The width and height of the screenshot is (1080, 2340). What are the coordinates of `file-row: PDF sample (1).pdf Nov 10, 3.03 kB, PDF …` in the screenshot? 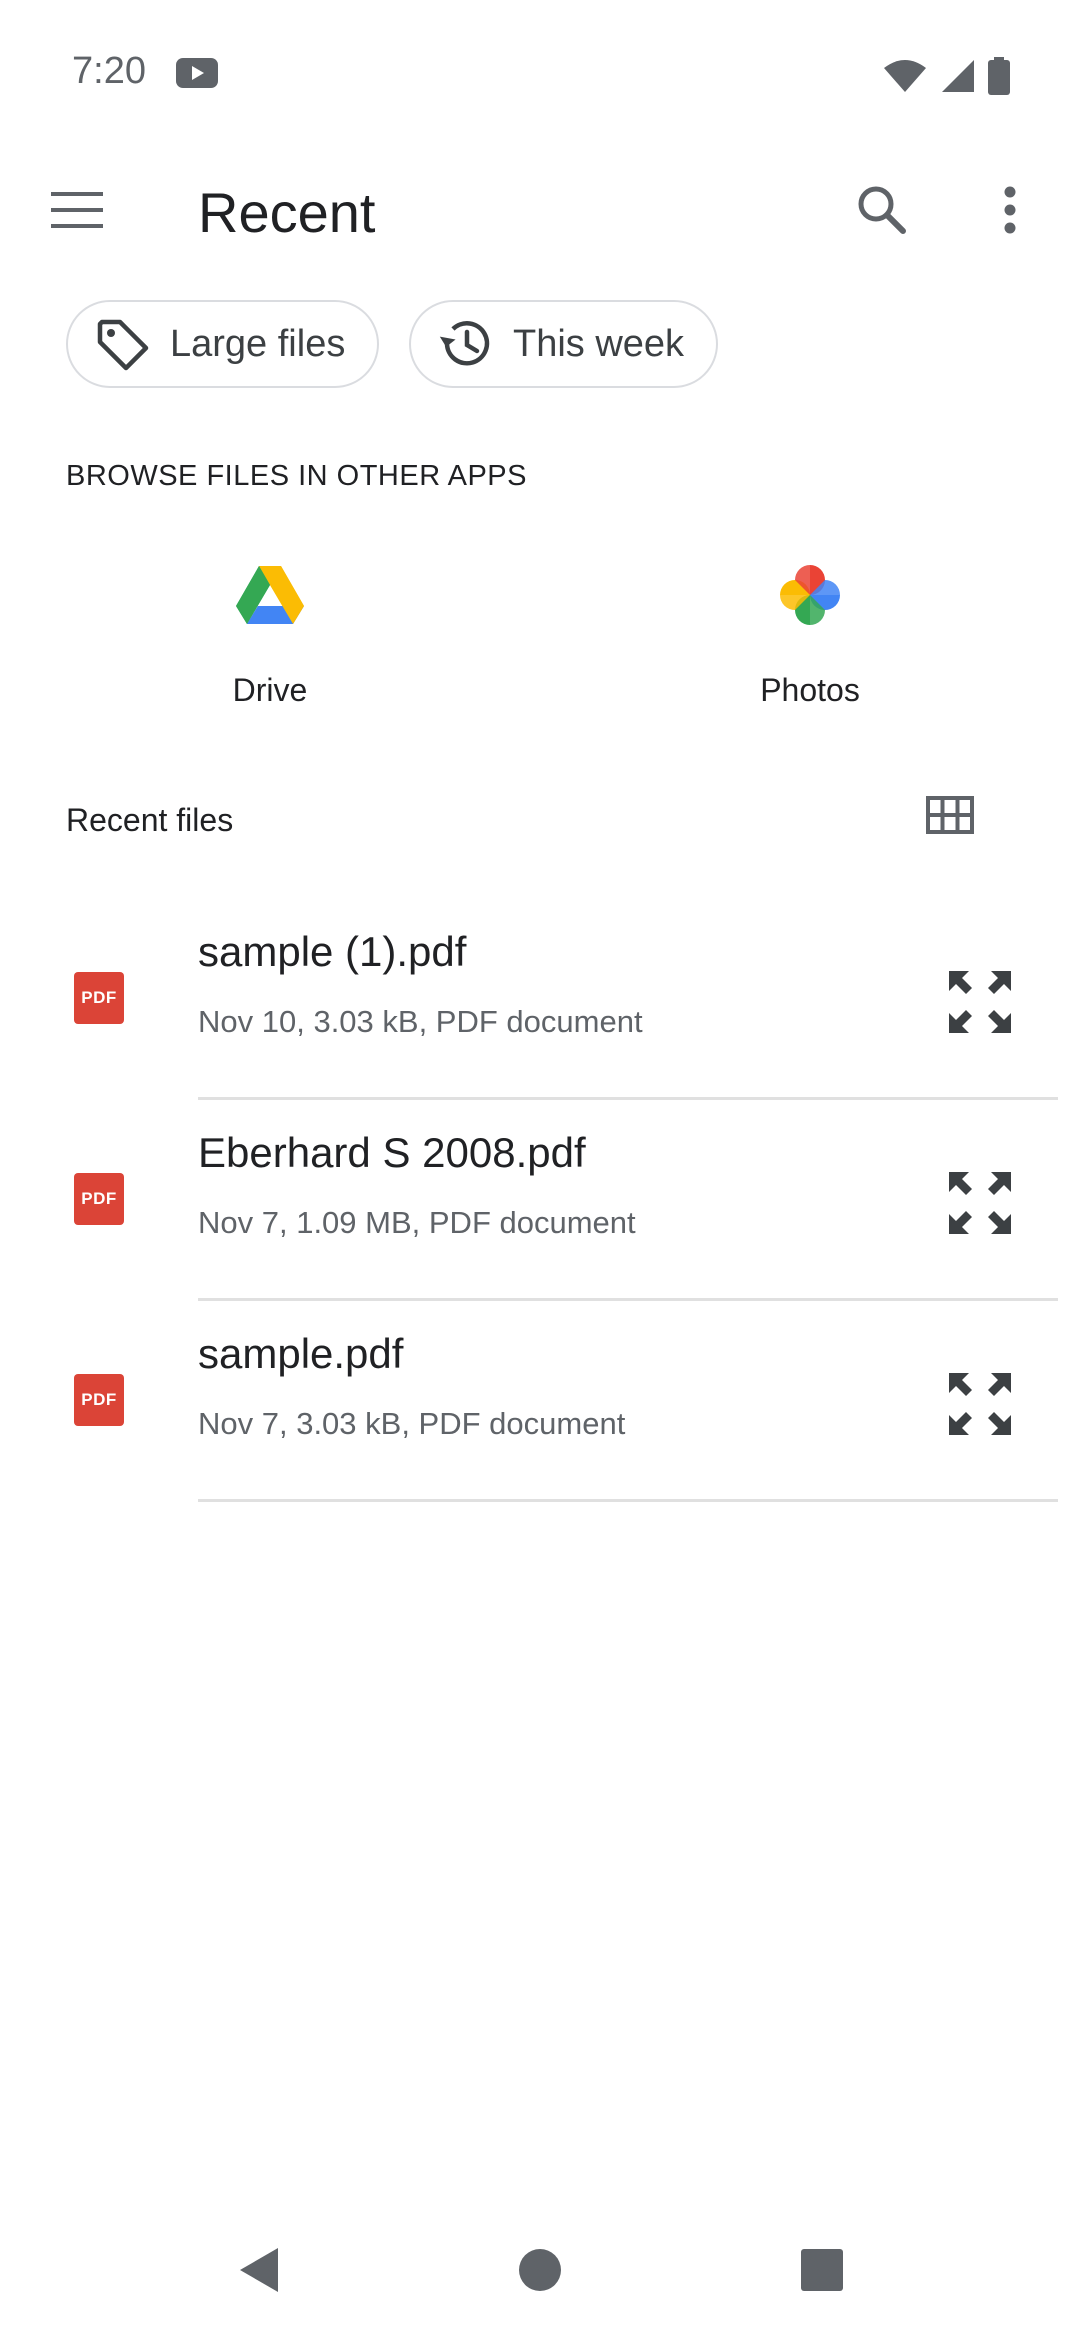 It's located at (540, 1000).